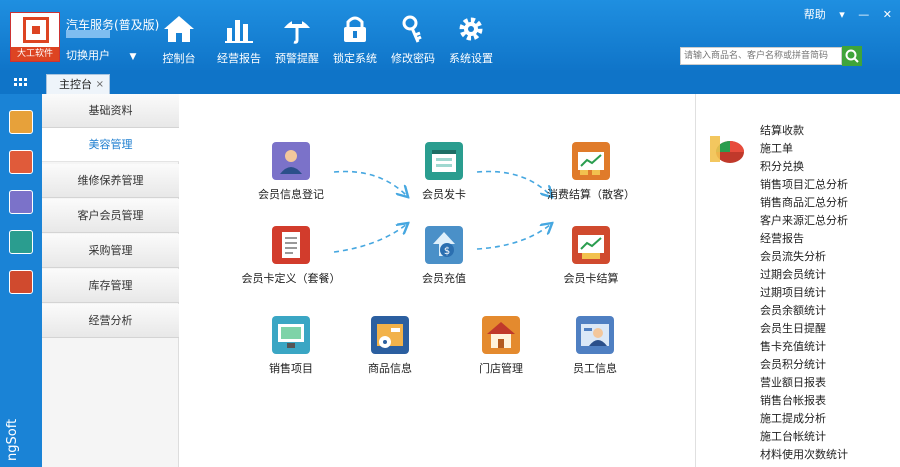  What do you see at coordinates (179, 40) in the screenshot?
I see `toolbar-console-button: 控制台` at bounding box center [179, 40].